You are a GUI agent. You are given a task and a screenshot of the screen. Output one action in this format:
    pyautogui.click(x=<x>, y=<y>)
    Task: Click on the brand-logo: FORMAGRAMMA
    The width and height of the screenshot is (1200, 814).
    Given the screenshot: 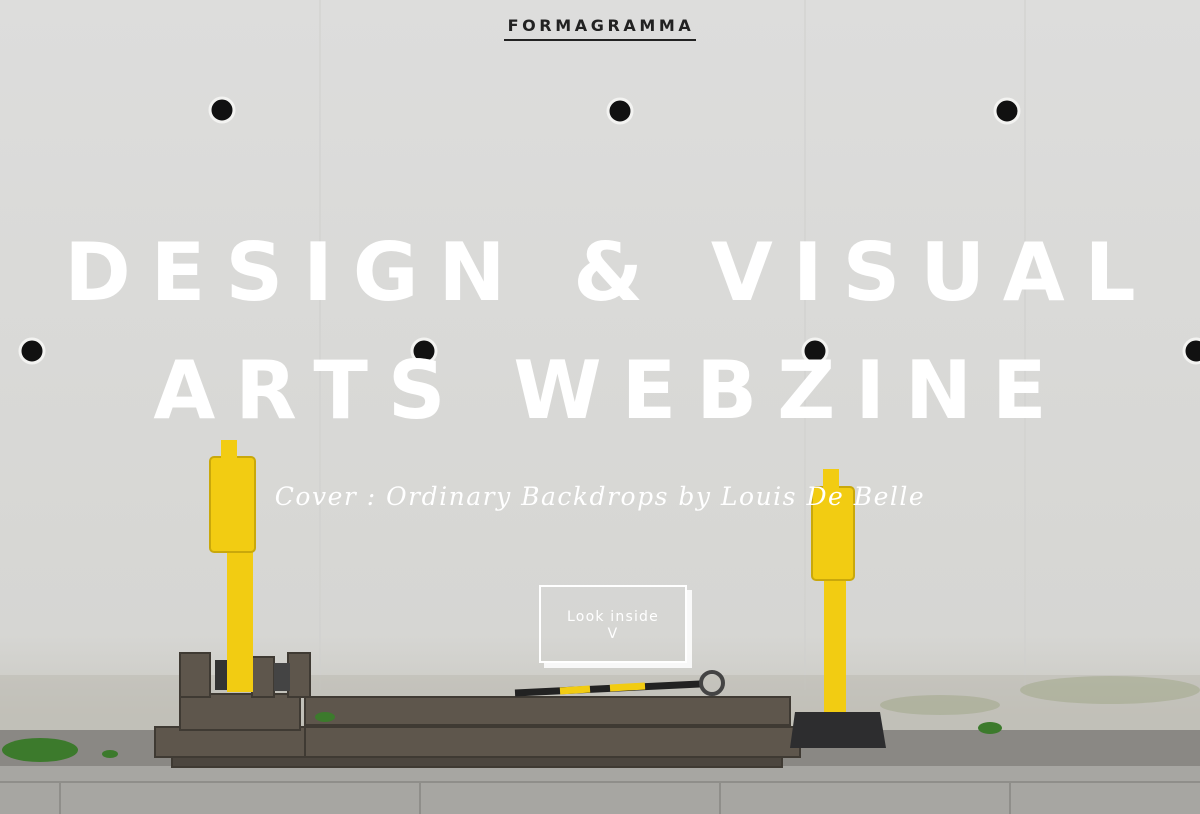 What is the action you would take?
    pyautogui.click(x=600, y=28)
    